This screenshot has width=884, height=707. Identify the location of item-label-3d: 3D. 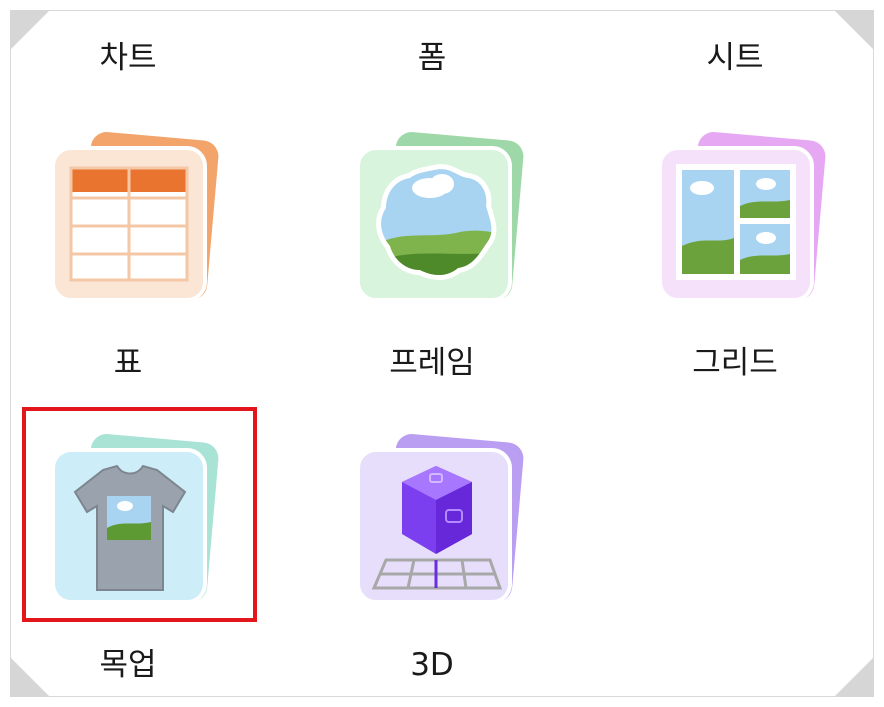
(432, 665).